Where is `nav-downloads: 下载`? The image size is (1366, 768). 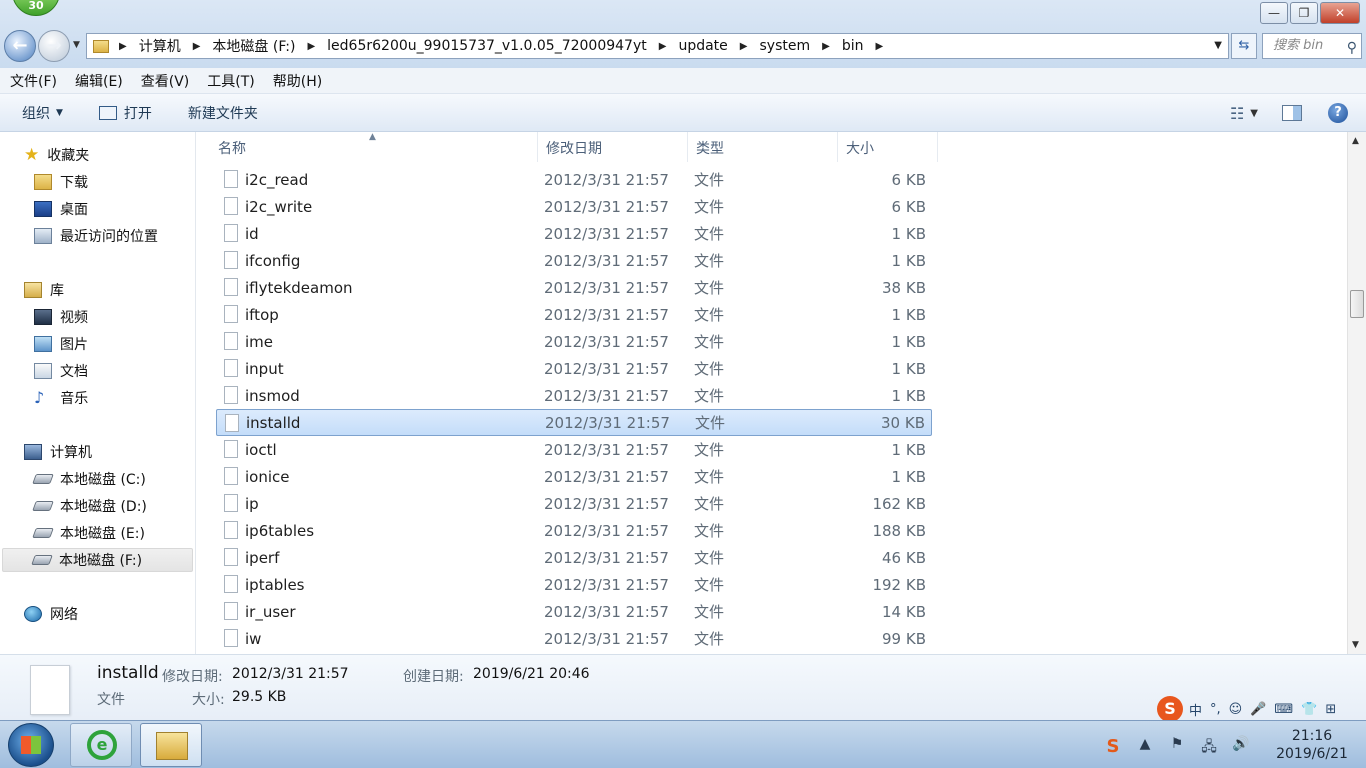 nav-downloads: 下载 is located at coordinates (61, 182).